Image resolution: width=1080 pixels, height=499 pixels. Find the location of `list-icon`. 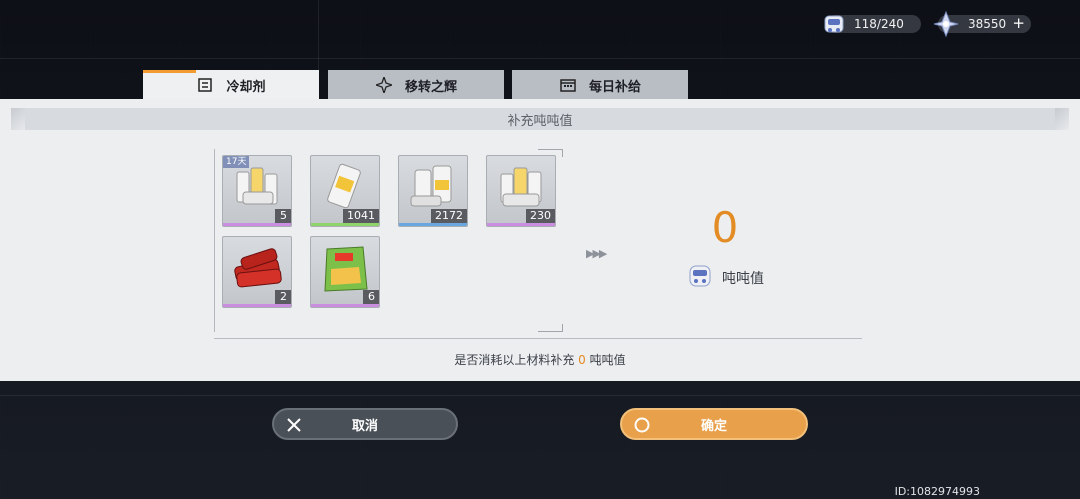

list-icon is located at coordinates (205, 85).